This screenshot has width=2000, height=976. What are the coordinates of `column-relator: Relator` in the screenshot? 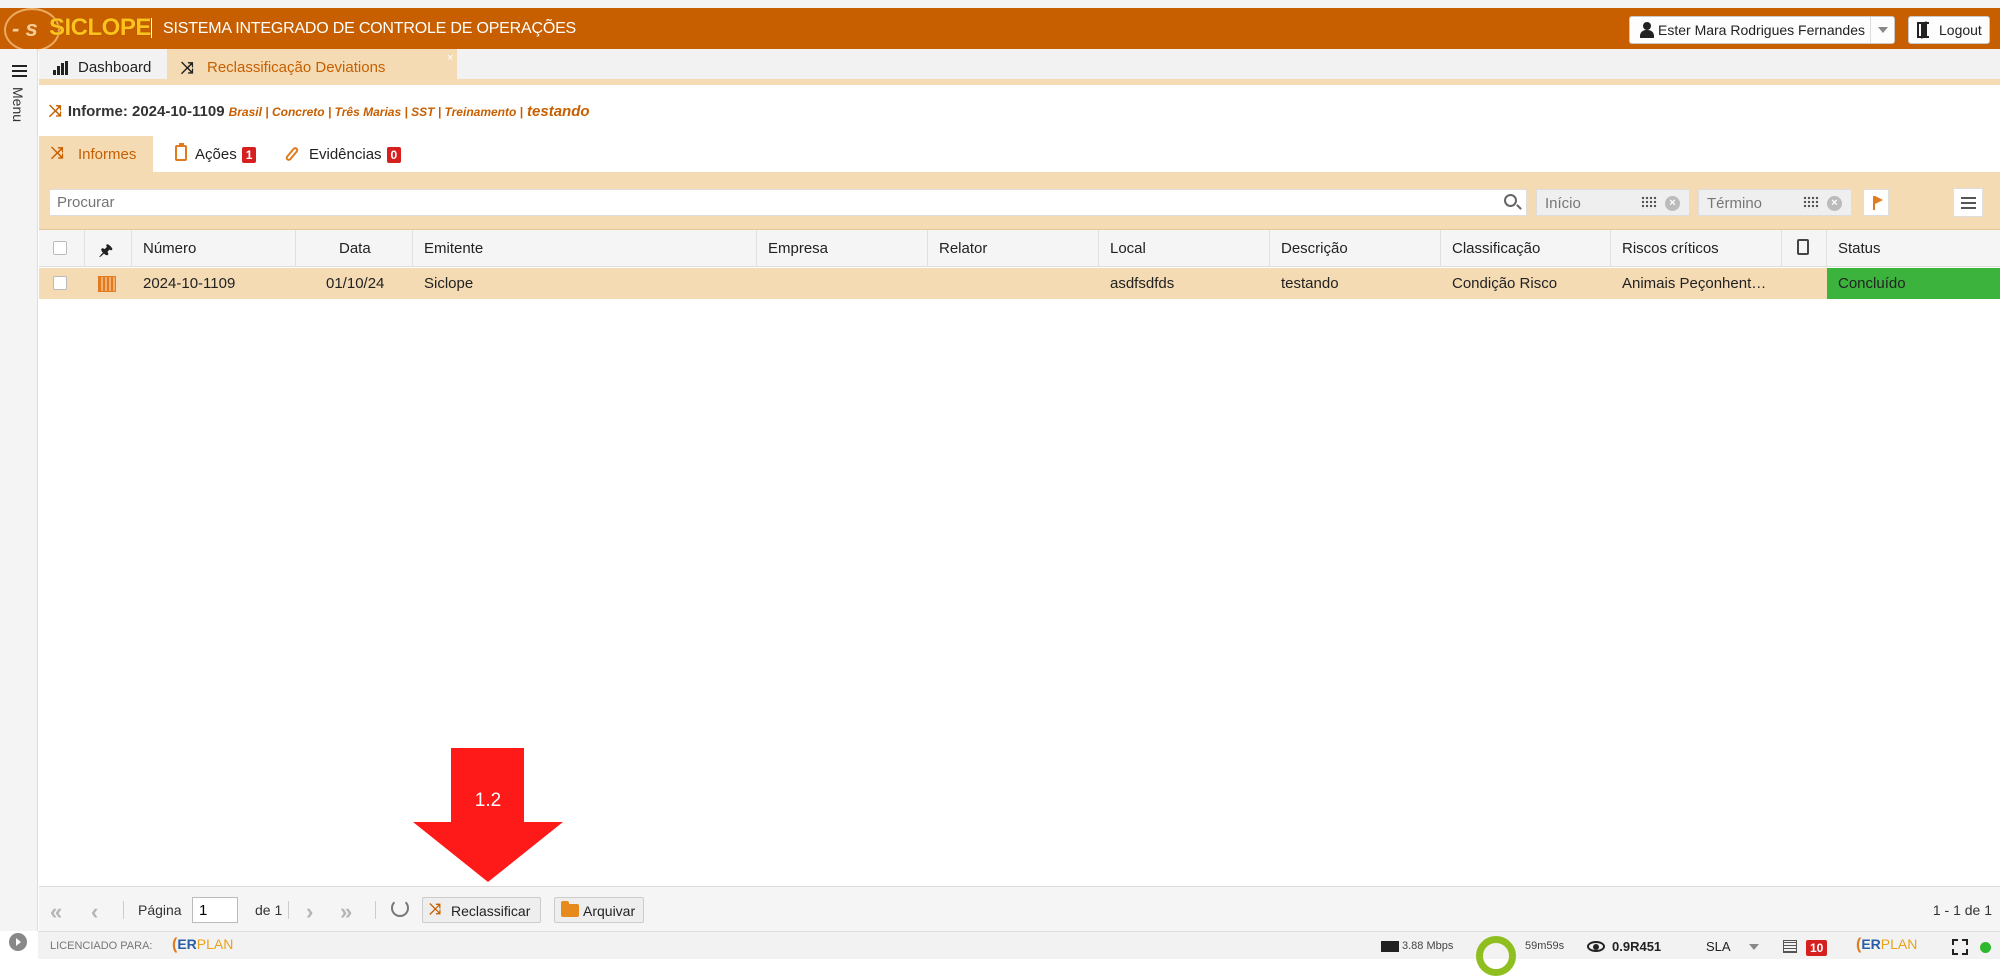 It's located at (1013, 248).